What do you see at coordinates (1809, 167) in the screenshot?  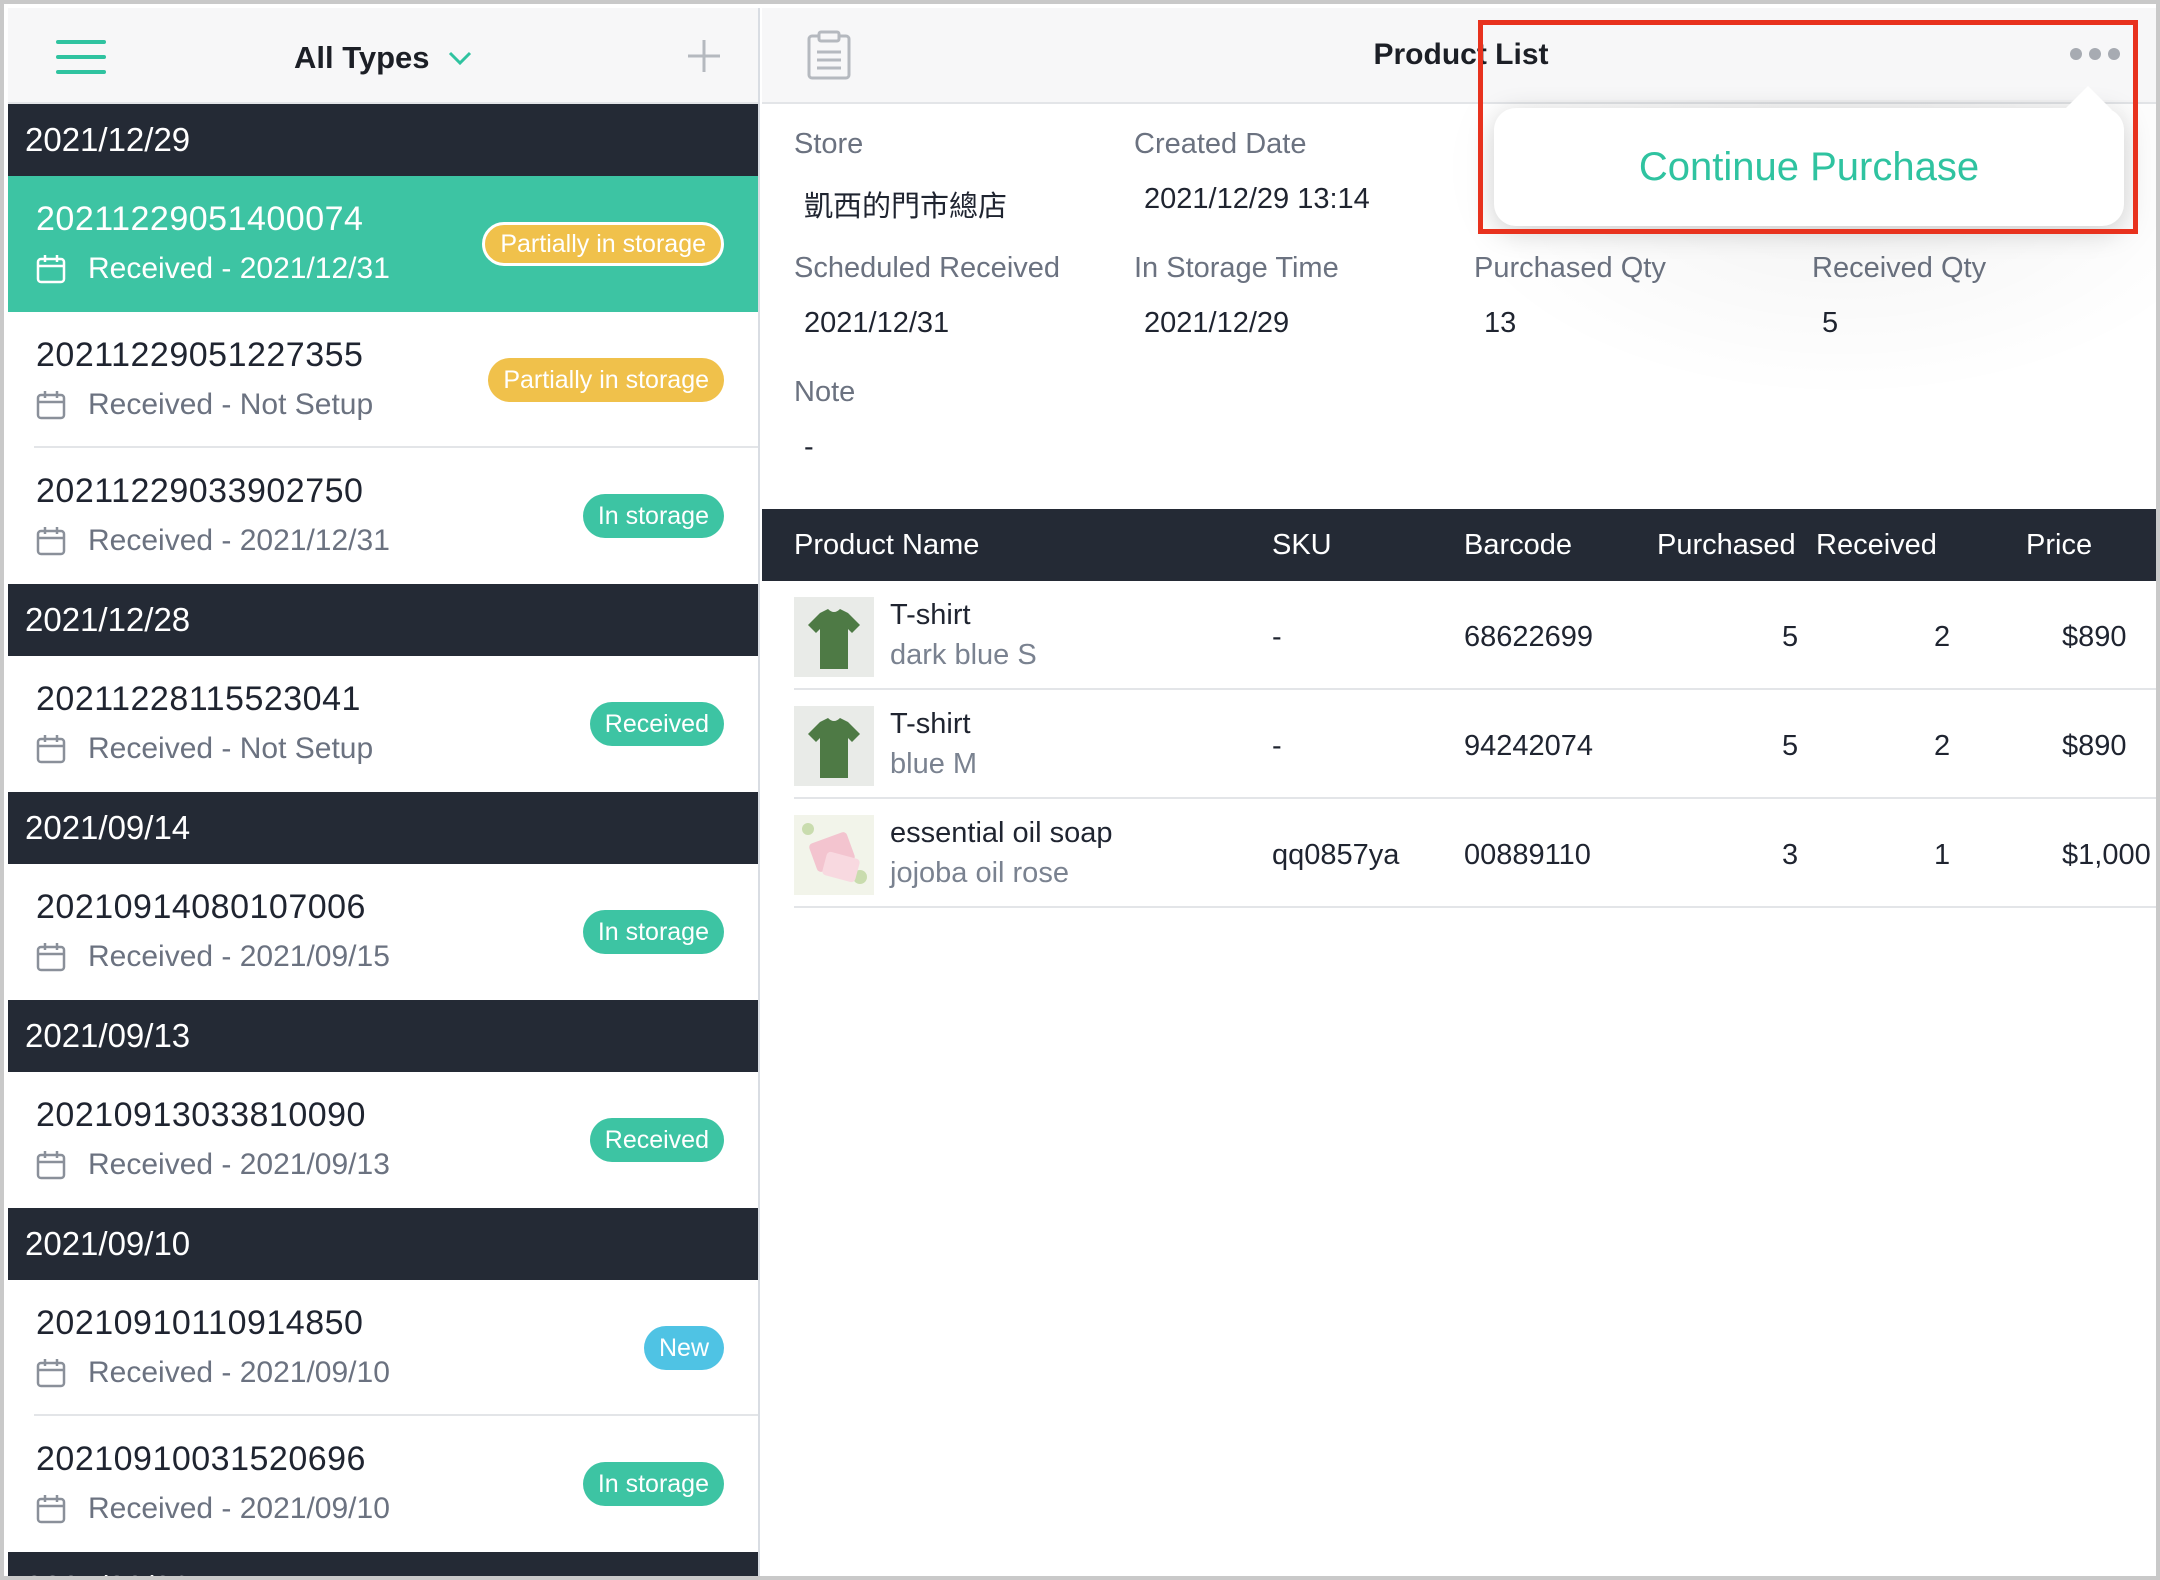 I see `continue-purchase-button: Continue Purchase` at bounding box center [1809, 167].